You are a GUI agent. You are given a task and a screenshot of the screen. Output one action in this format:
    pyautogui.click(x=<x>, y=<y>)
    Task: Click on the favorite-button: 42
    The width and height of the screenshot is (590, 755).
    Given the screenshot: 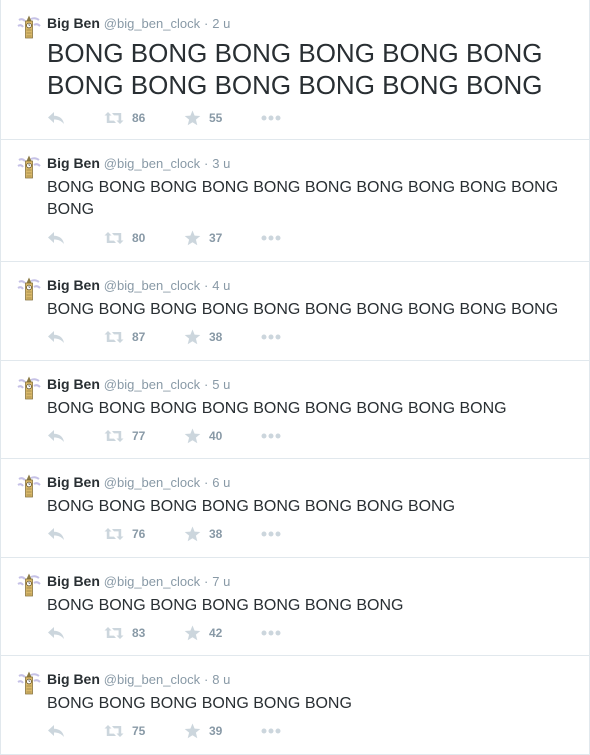 What is the action you would take?
    pyautogui.click(x=203, y=633)
    